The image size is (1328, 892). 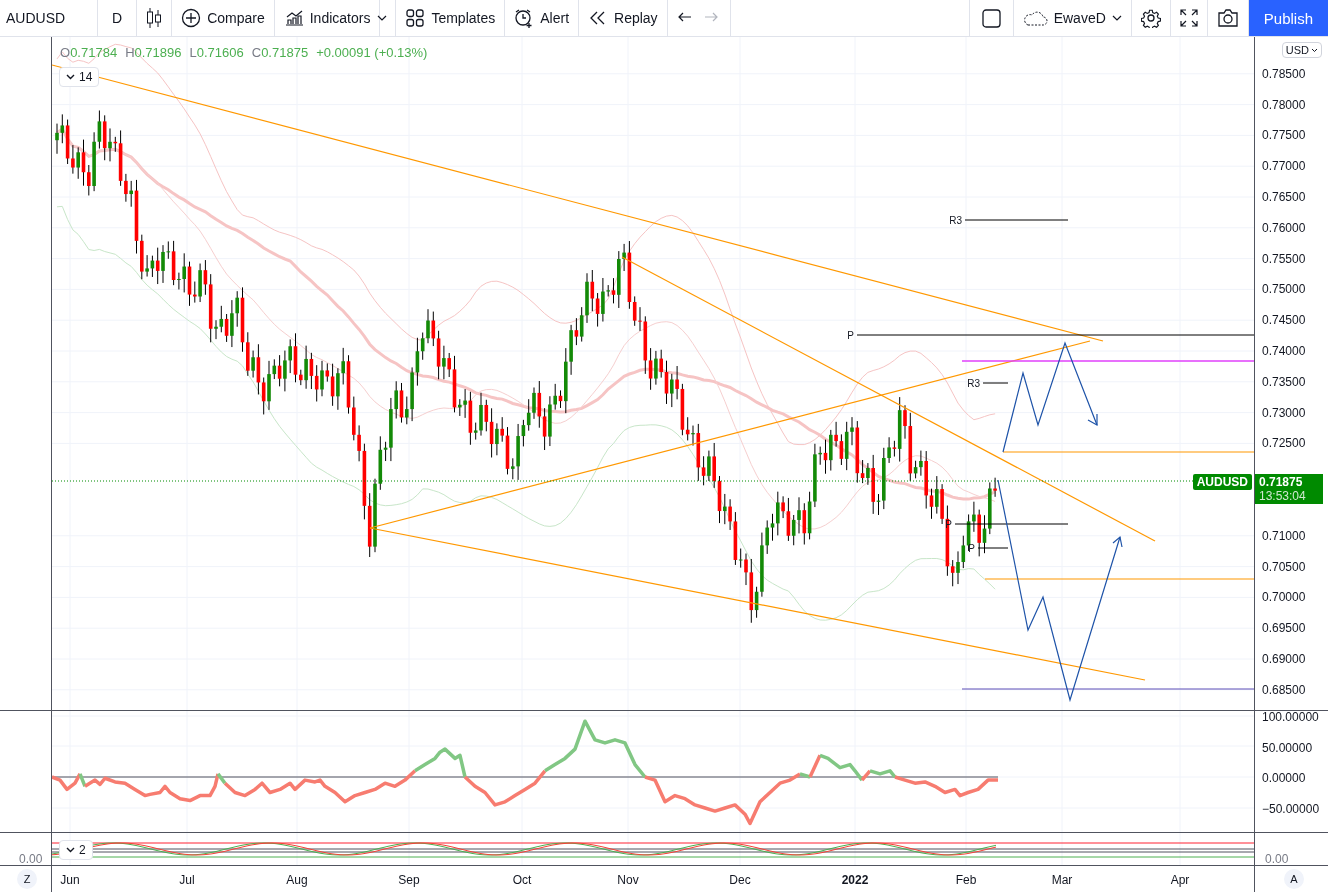 I want to click on date-label: Sep, so click(x=409, y=880).